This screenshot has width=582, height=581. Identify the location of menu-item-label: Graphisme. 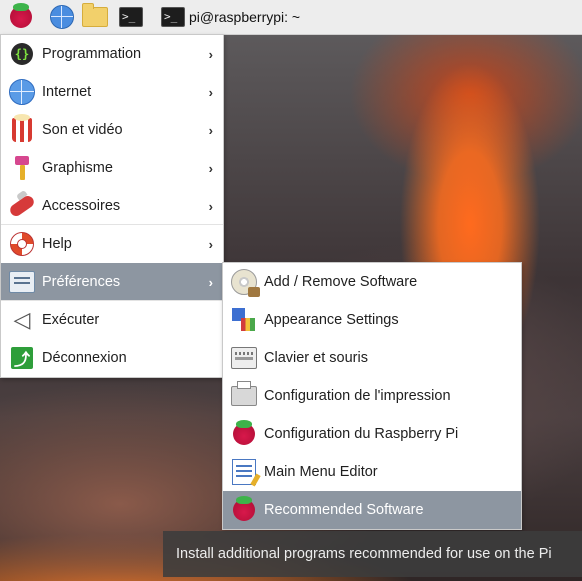
(77, 168).